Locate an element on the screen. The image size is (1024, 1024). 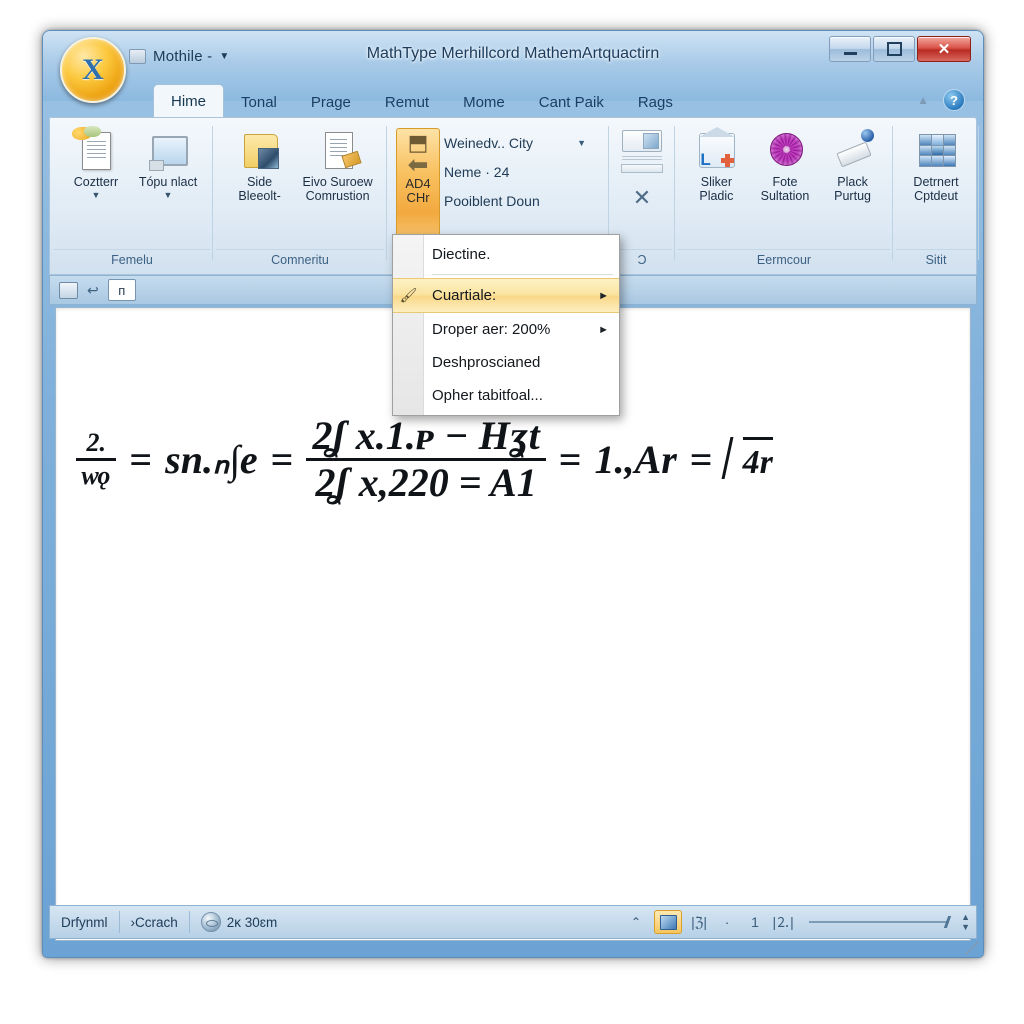
chevron-up-icon: ▲ is located at coordinates (923, 100).